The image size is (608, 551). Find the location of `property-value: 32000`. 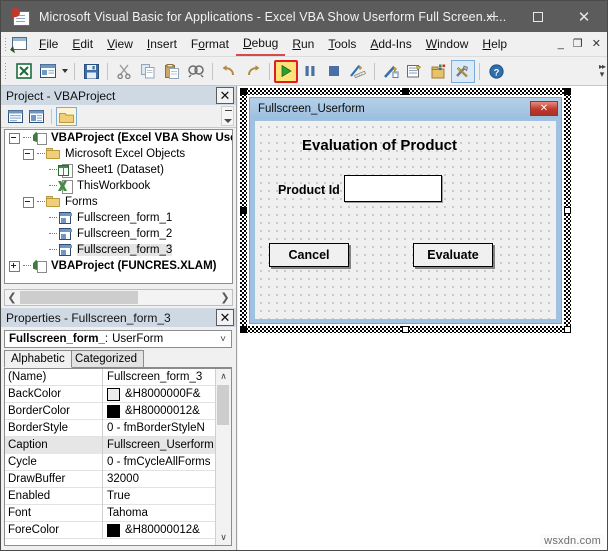

property-value: 32000 is located at coordinates (167, 479).